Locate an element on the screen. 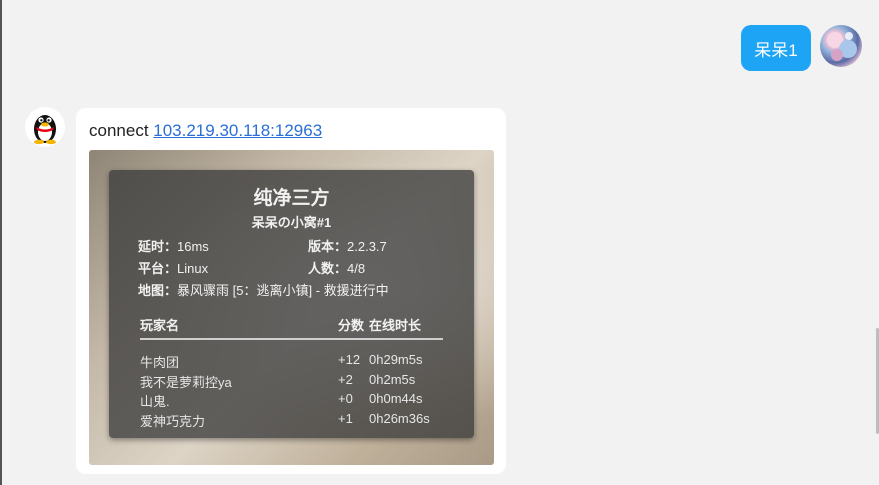  map-row: 地图：暴风骤雨 [5：逃离小镇] - 救援进行中 is located at coordinates (263, 289).